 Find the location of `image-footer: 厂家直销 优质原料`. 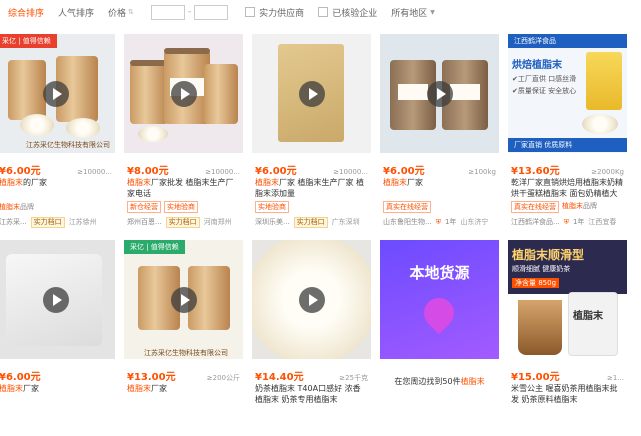

image-footer: 厂家直销 优质原料 is located at coordinates (567, 145).